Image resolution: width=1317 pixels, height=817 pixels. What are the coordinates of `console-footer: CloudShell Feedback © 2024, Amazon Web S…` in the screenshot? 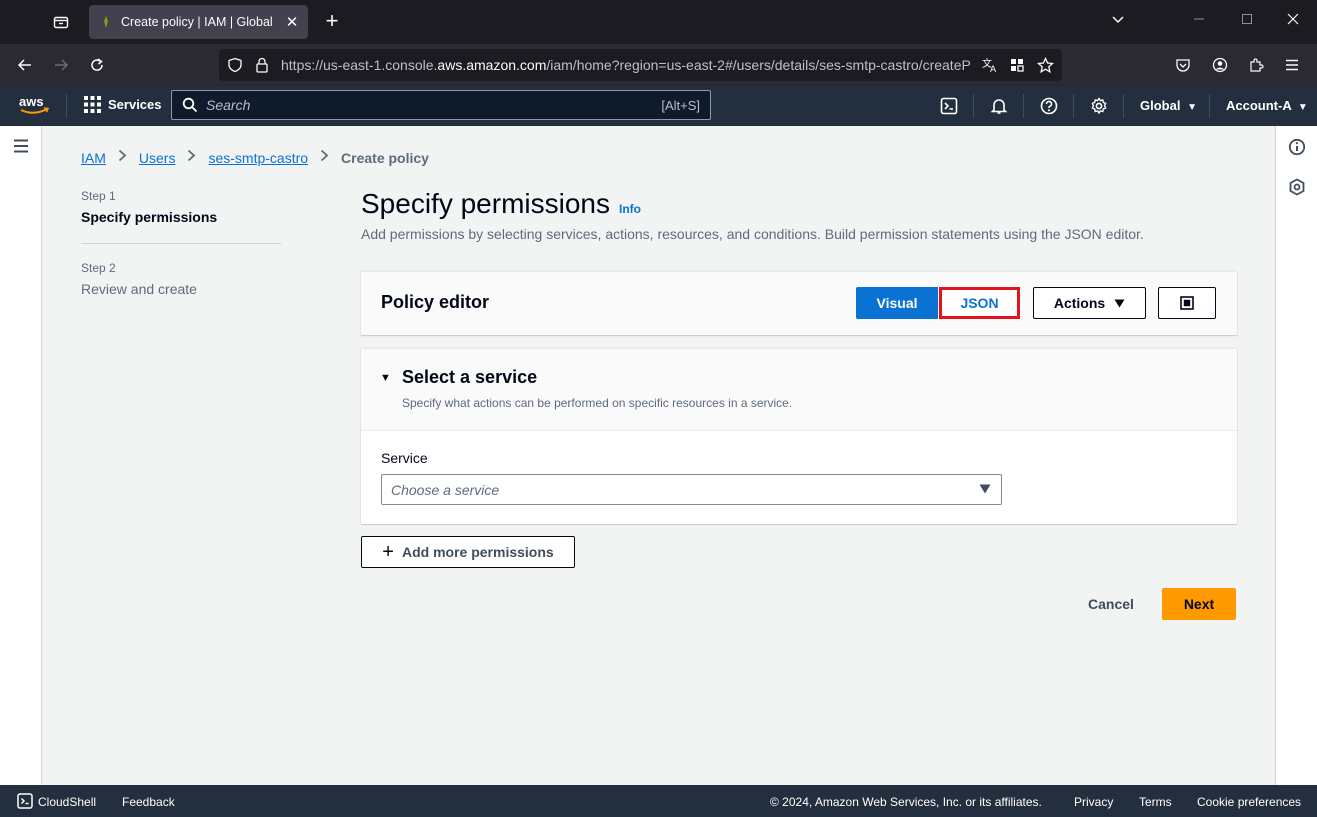 It's located at (658, 801).